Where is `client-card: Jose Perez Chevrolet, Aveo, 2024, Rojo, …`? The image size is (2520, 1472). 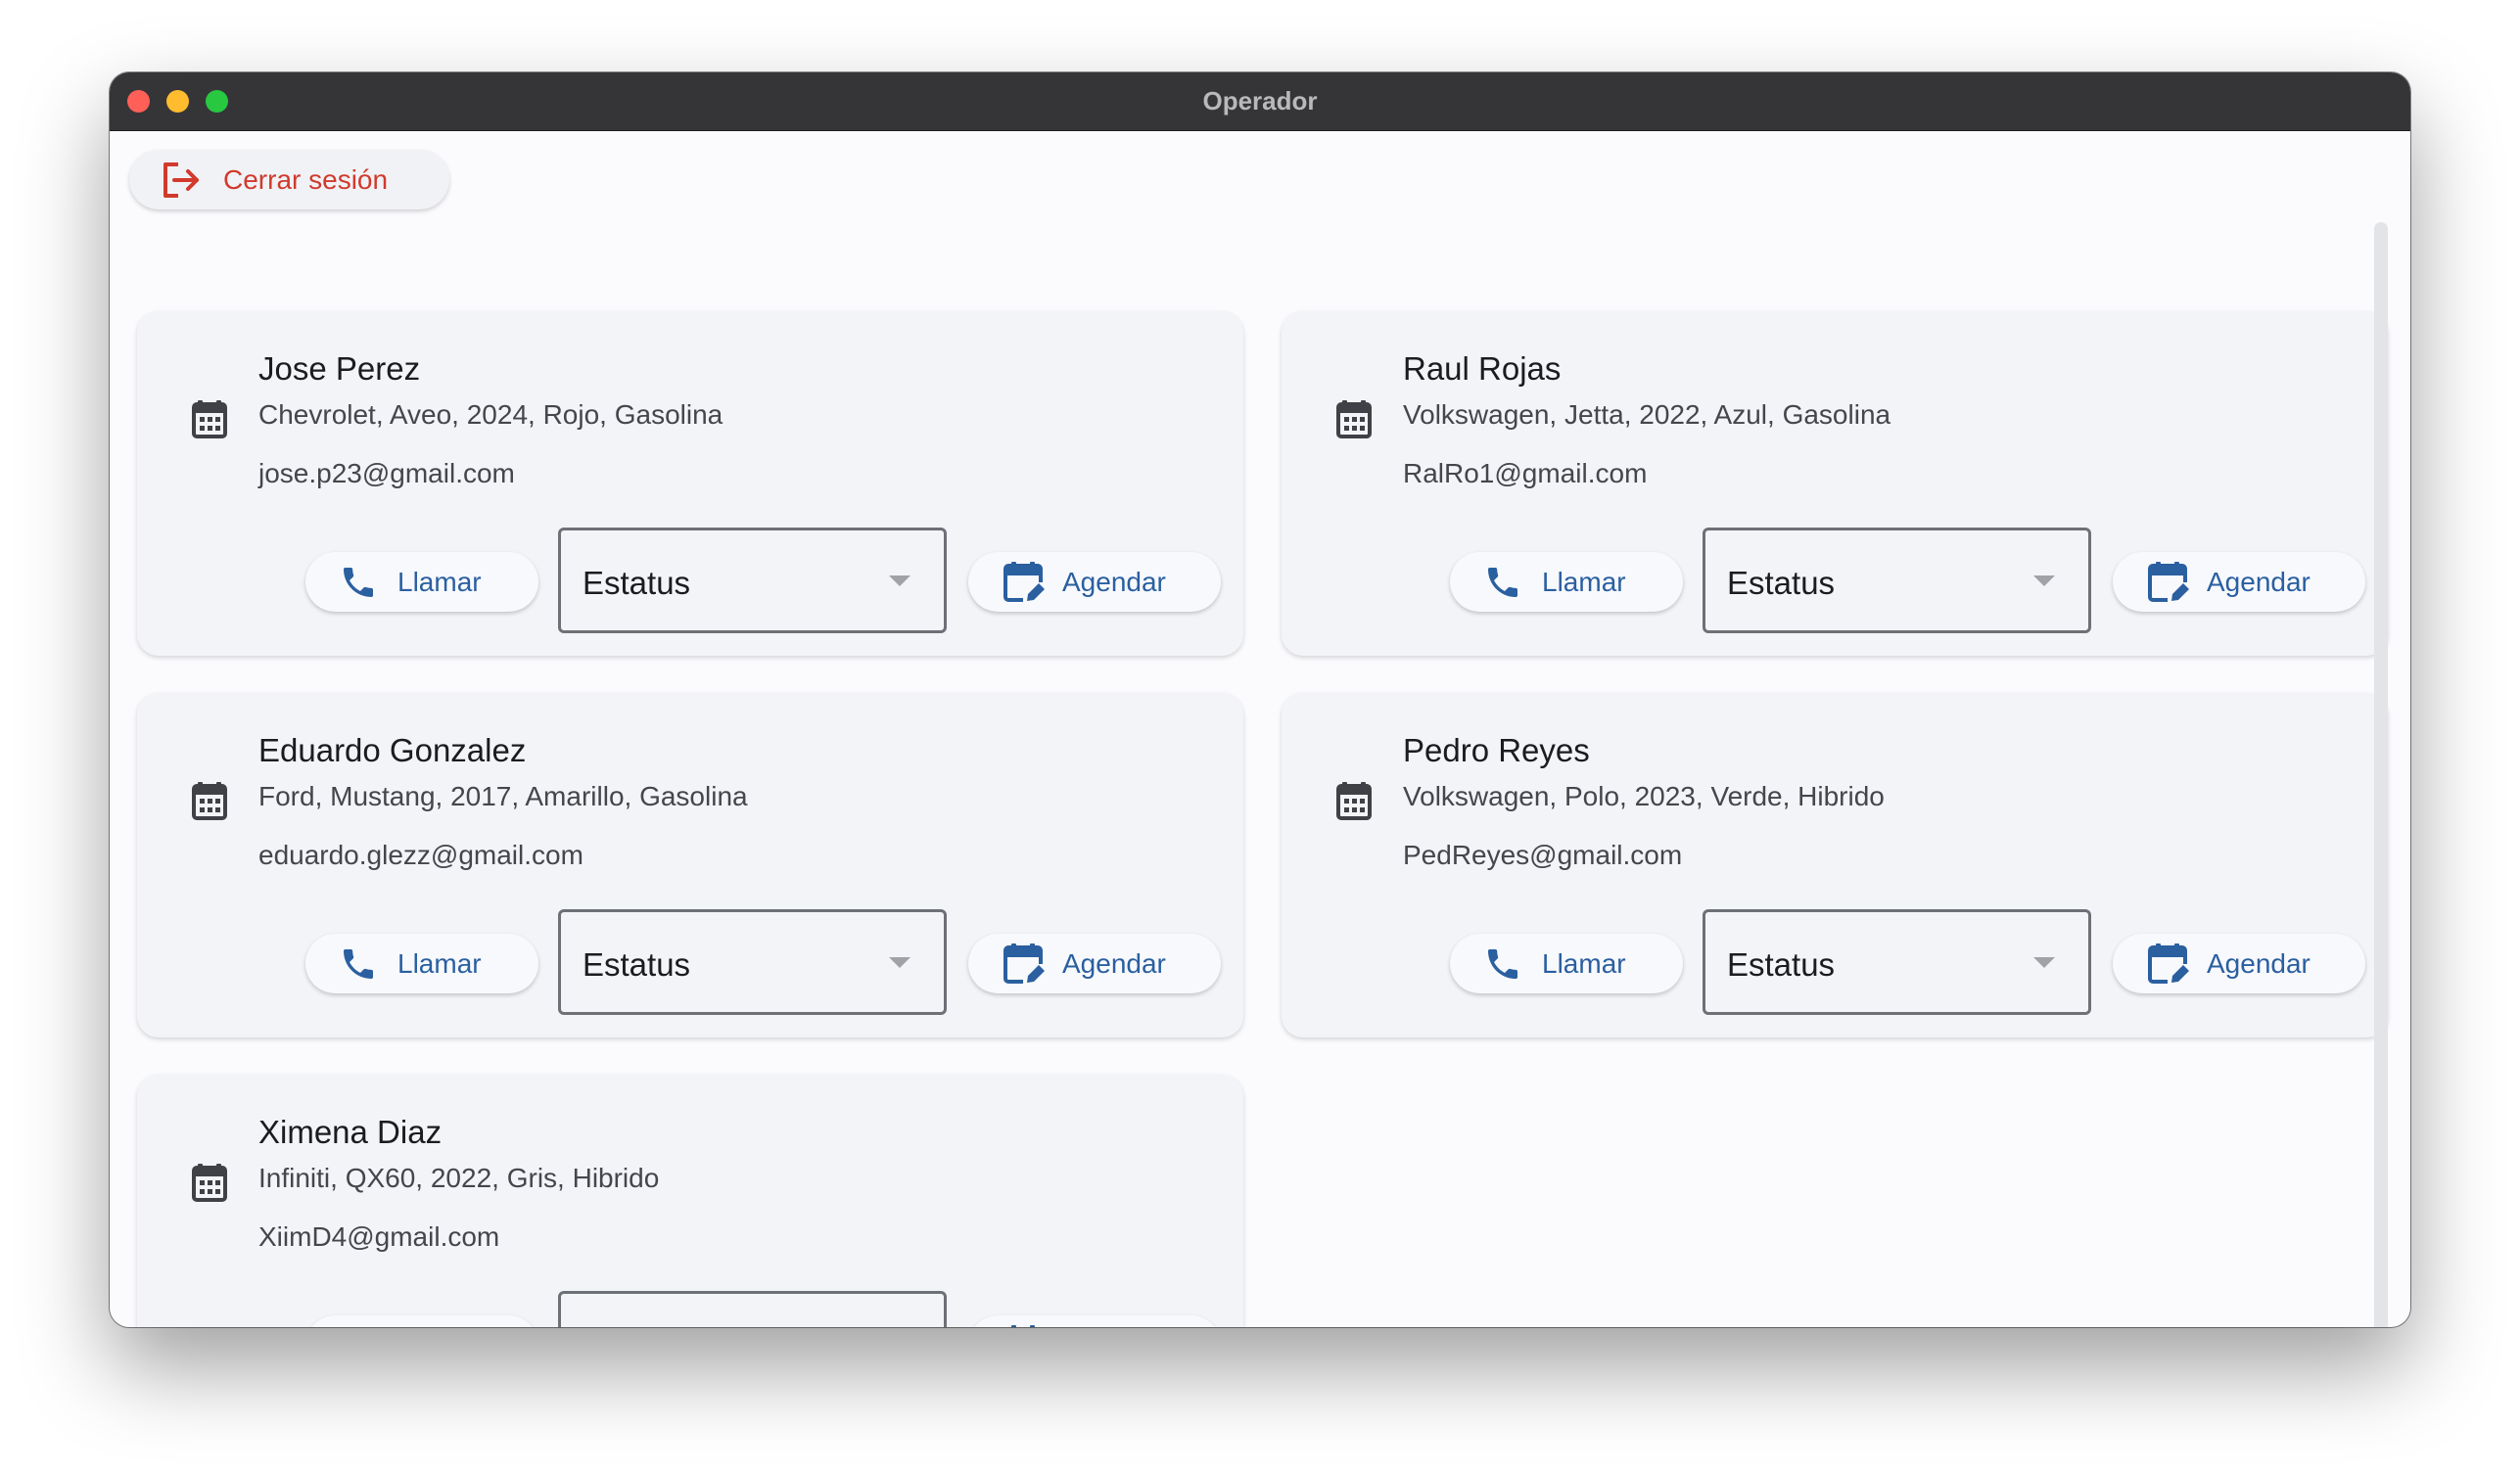
client-card: Jose Perez Chevrolet, Aveo, 2024, Rojo, … is located at coordinates (690, 483).